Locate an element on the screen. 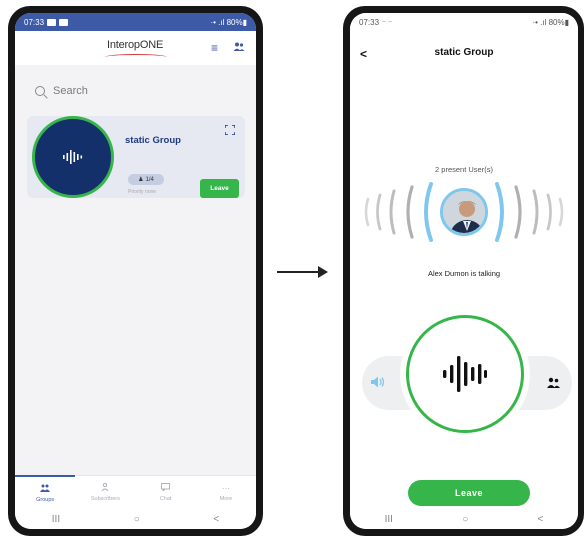 This screenshot has height=537, width=584. page-title: static Group is located at coordinates (464, 52).